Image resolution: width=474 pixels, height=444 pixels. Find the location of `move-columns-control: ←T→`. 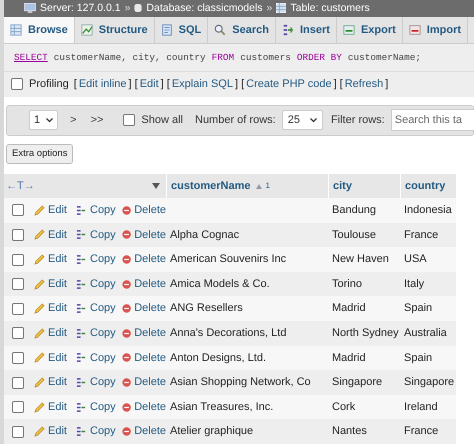

move-columns-control: ←T→ is located at coordinates (85, 186).